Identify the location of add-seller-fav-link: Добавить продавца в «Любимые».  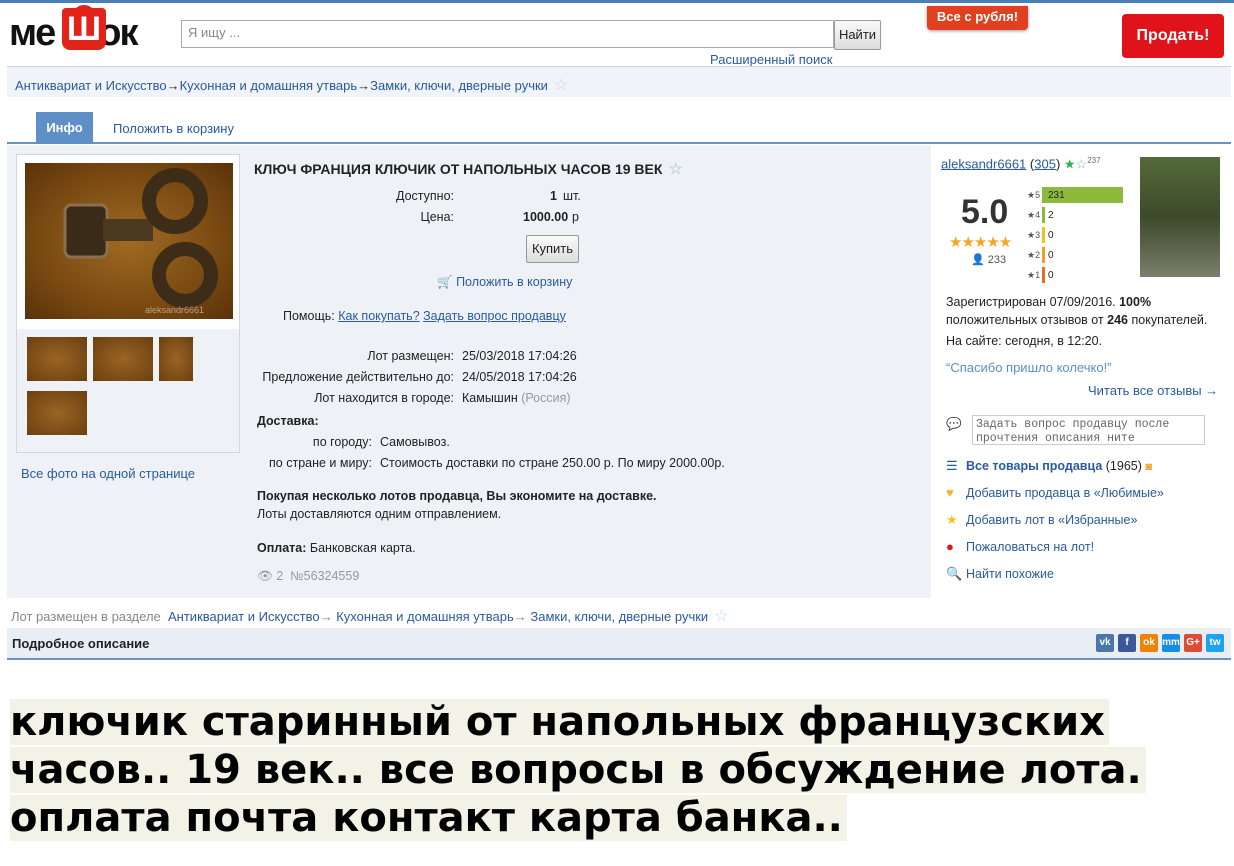
(1065, 493).